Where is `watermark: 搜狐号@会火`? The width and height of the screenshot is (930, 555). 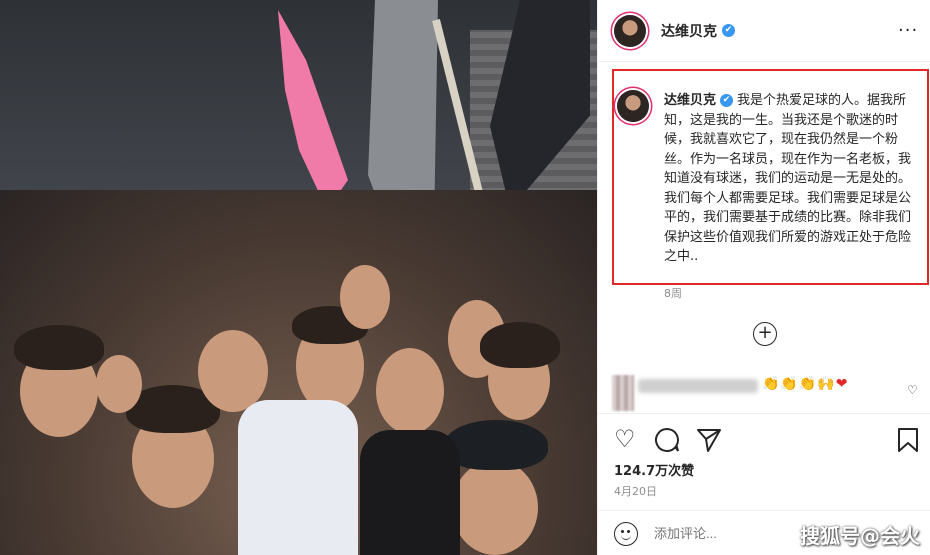
watermark: 搜狐号@会火 is located at coordinates (860, 536).